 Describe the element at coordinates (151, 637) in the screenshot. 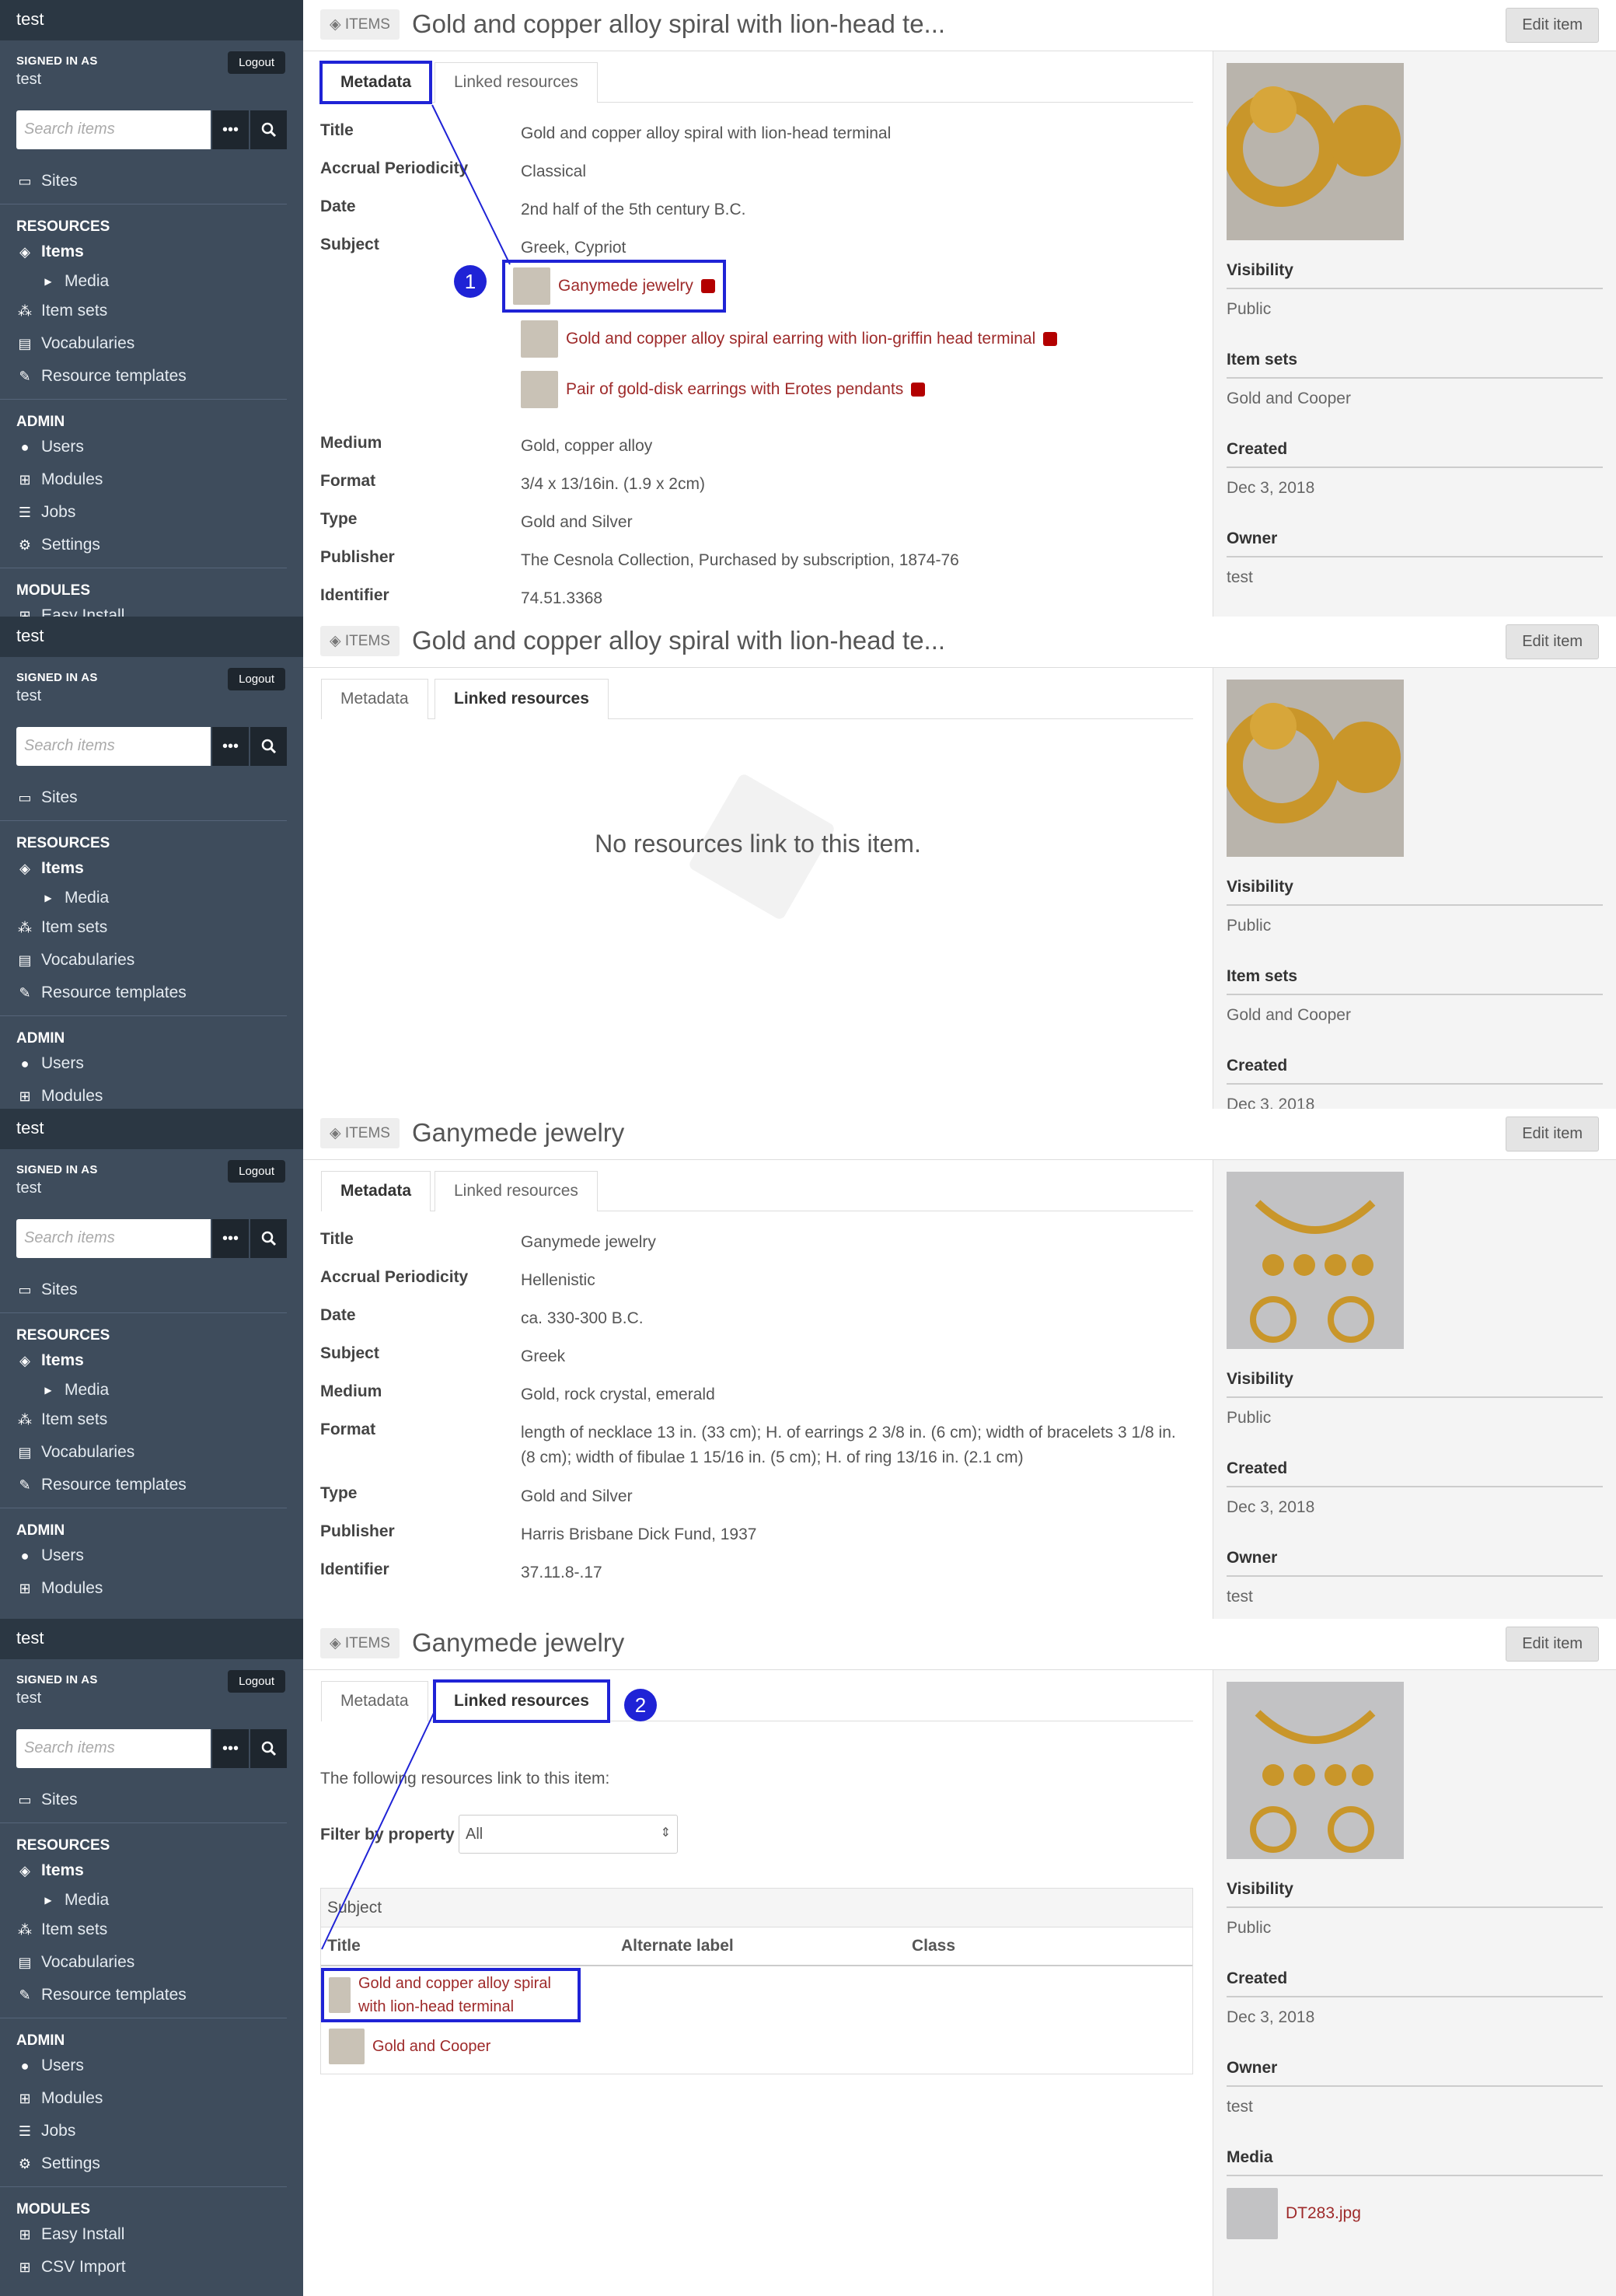

I see `sidebar-top-user: test` at that location.